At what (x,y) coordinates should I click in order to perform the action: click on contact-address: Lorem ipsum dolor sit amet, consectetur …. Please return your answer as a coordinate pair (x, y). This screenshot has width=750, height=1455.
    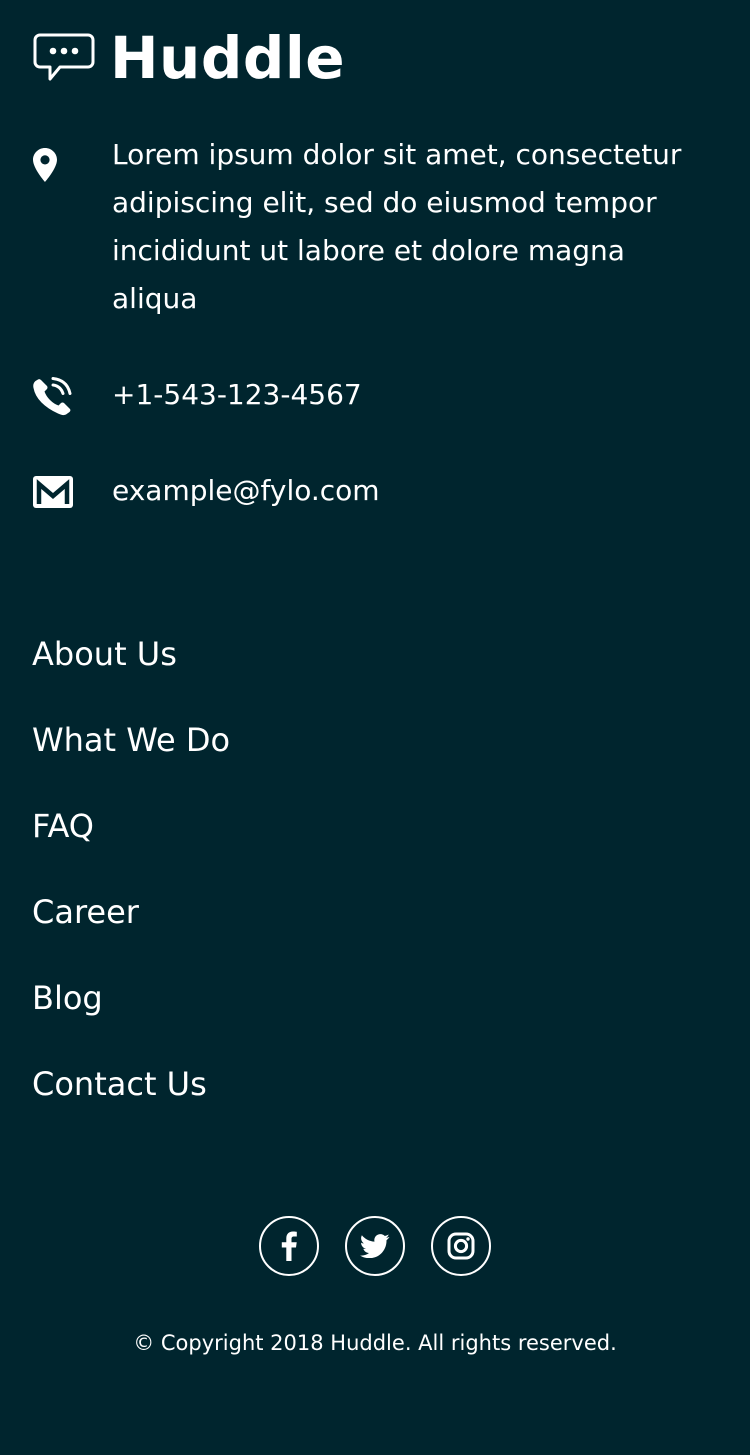
    Looking at the image, I should click on (397, 226).